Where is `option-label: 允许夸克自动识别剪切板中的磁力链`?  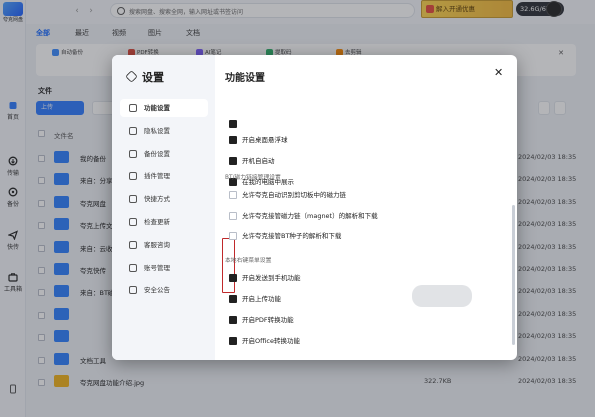 option-label: 允许夸克自动识别剪切板中的磁力链 is located at coordinates (294, 195).